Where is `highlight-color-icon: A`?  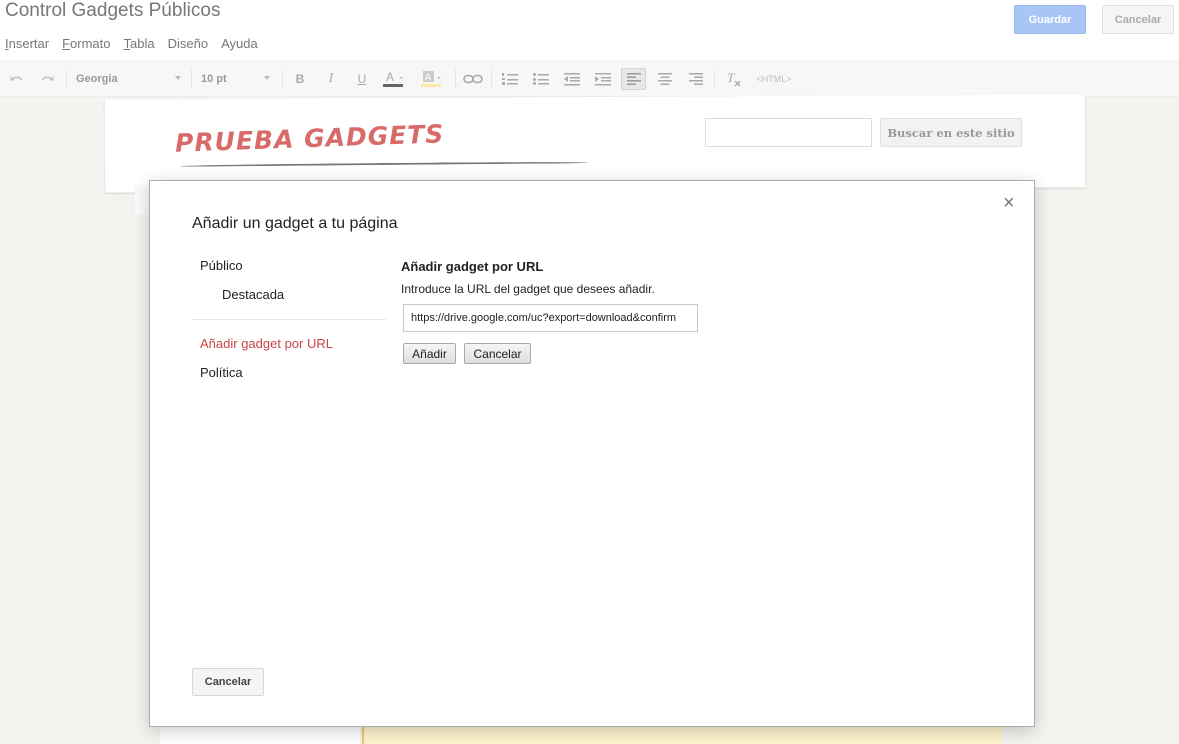
highlight-color-icon: A is located at coordinates (432, 79).